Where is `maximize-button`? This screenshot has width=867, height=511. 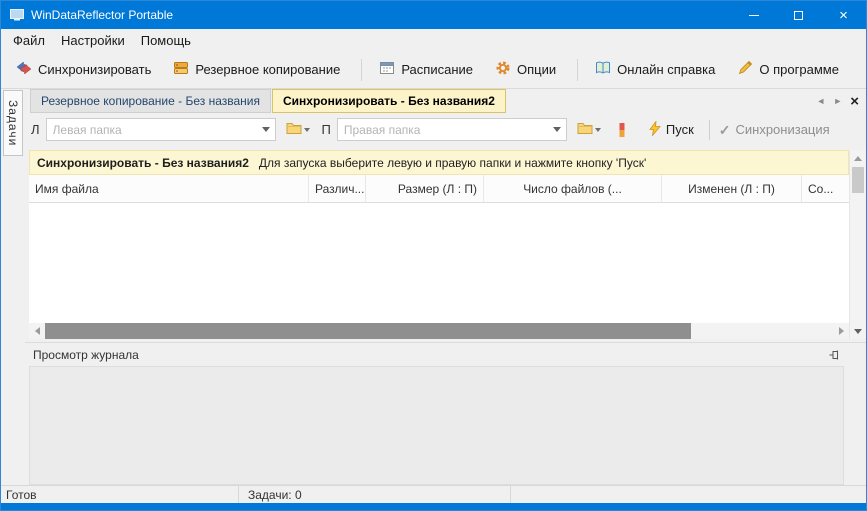 maximize-button is located at coordinates (798, 15).